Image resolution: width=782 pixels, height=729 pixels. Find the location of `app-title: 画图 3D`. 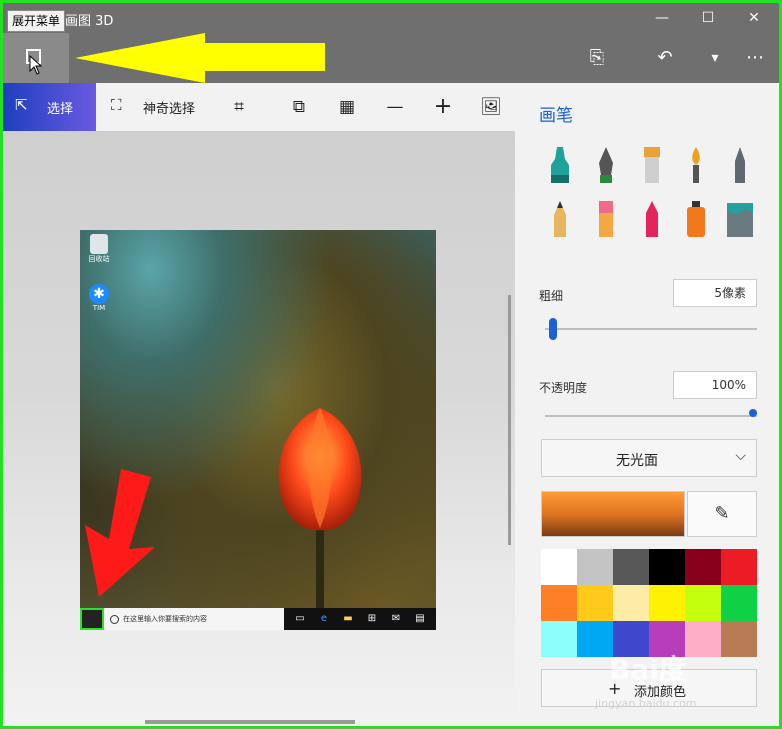

app-title: 画图 3D is located at coordinates (89, 21).